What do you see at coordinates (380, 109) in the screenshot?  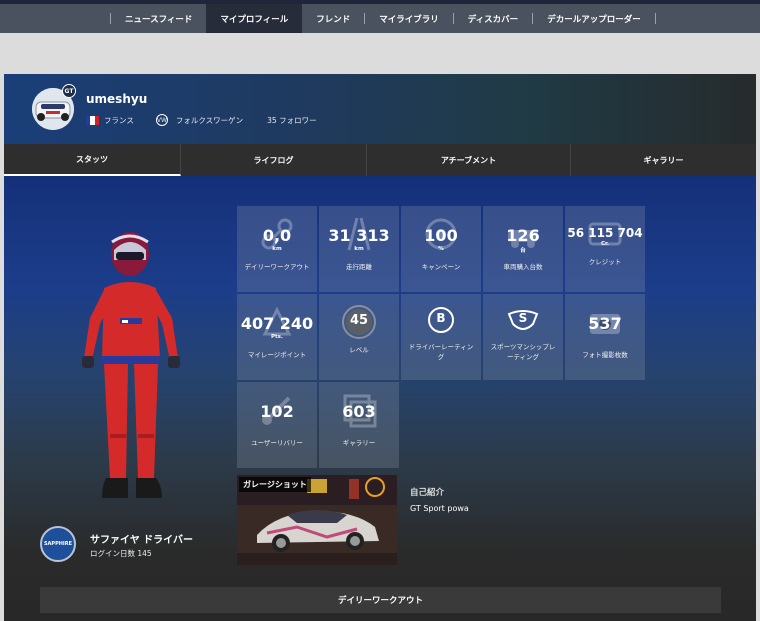 I see `profile-header: GT umeshyu フランス VW フォルクスワーゲン 35 フォロワー` at bounding box center [380, 109].